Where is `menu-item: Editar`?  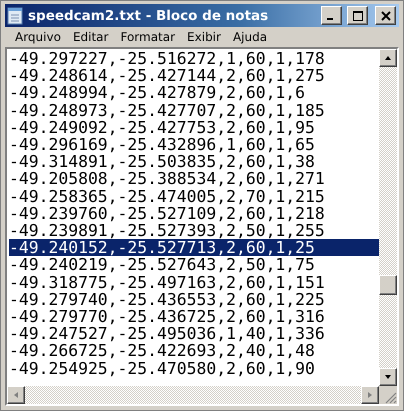
menu-item: Editar is located at coordinates (90, 37).